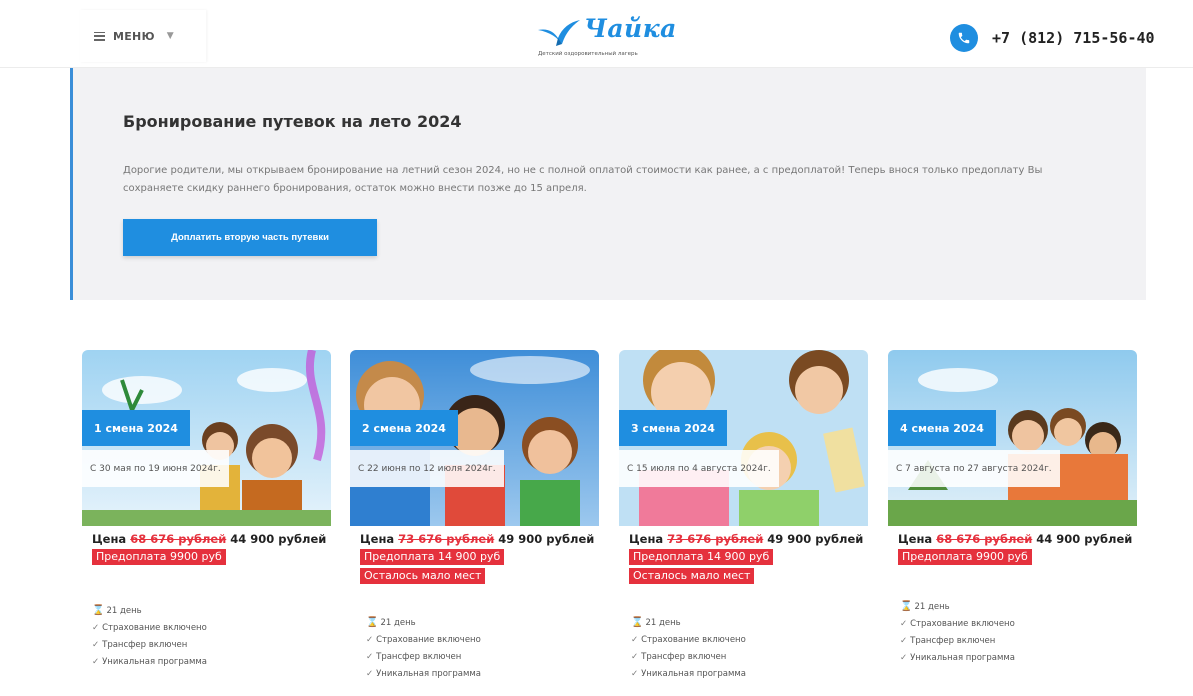 Image resolution: width=1193 pixels, height=696 pixels. What do you see at coordinates (170, 36) in the screenshot?
I see `chevron-down-icon: ▼` at bounding box center [170, 36].